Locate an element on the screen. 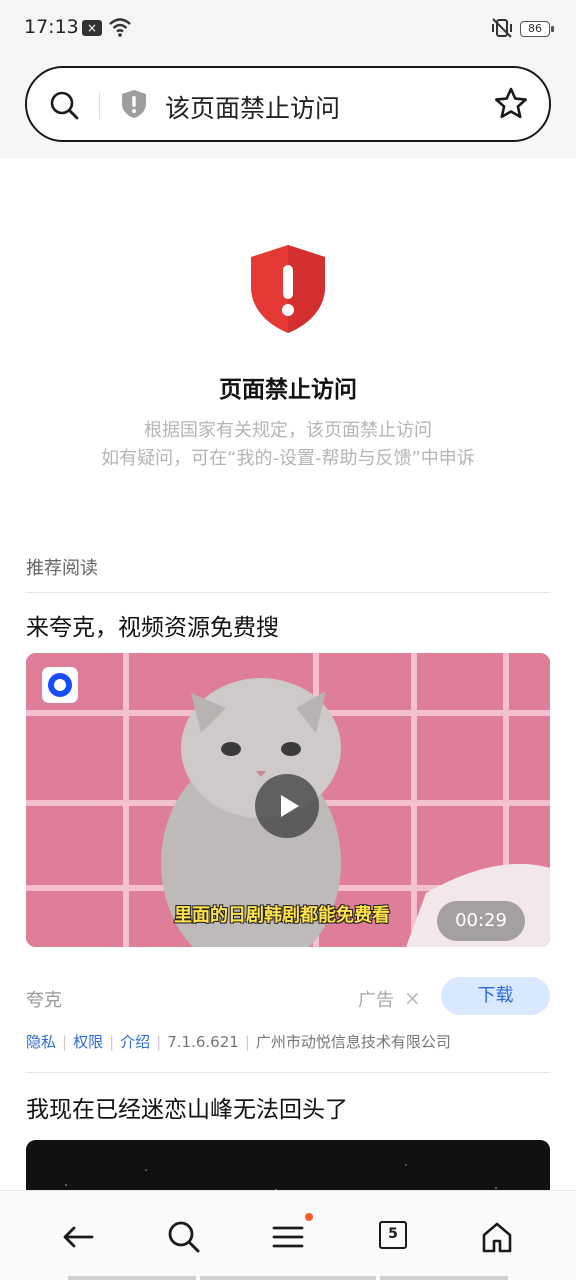 This screenshot has width=576, height=1280. article-title: 我现在已经迷恋山峰无法回头了 is located at coordinates (187, 1107).